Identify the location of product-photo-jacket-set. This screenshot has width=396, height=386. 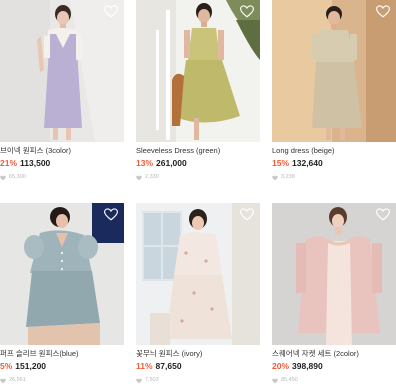
(334, 274).